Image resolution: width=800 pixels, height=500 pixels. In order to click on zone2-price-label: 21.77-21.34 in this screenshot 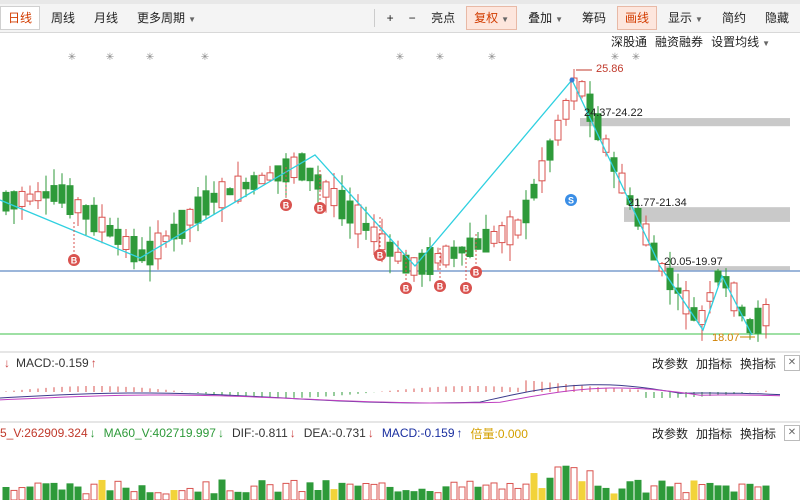, I will do `click(657, 203)`.